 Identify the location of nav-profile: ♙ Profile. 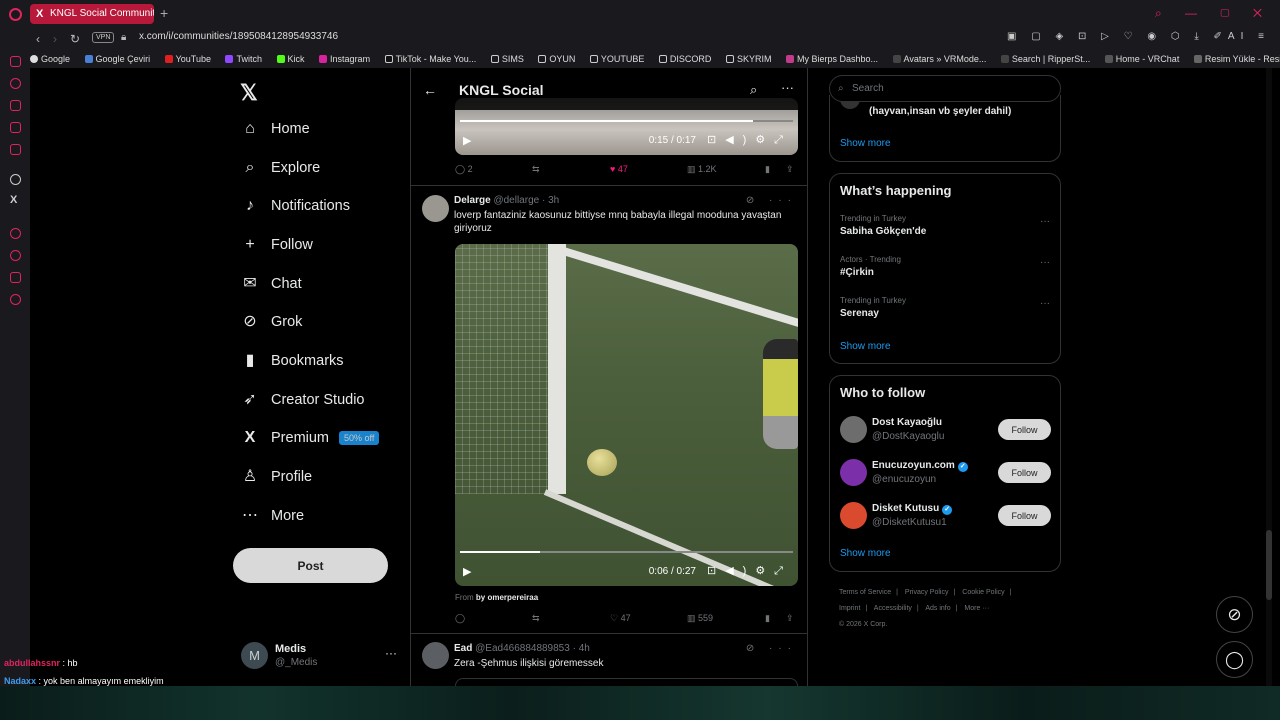
(276, 477).